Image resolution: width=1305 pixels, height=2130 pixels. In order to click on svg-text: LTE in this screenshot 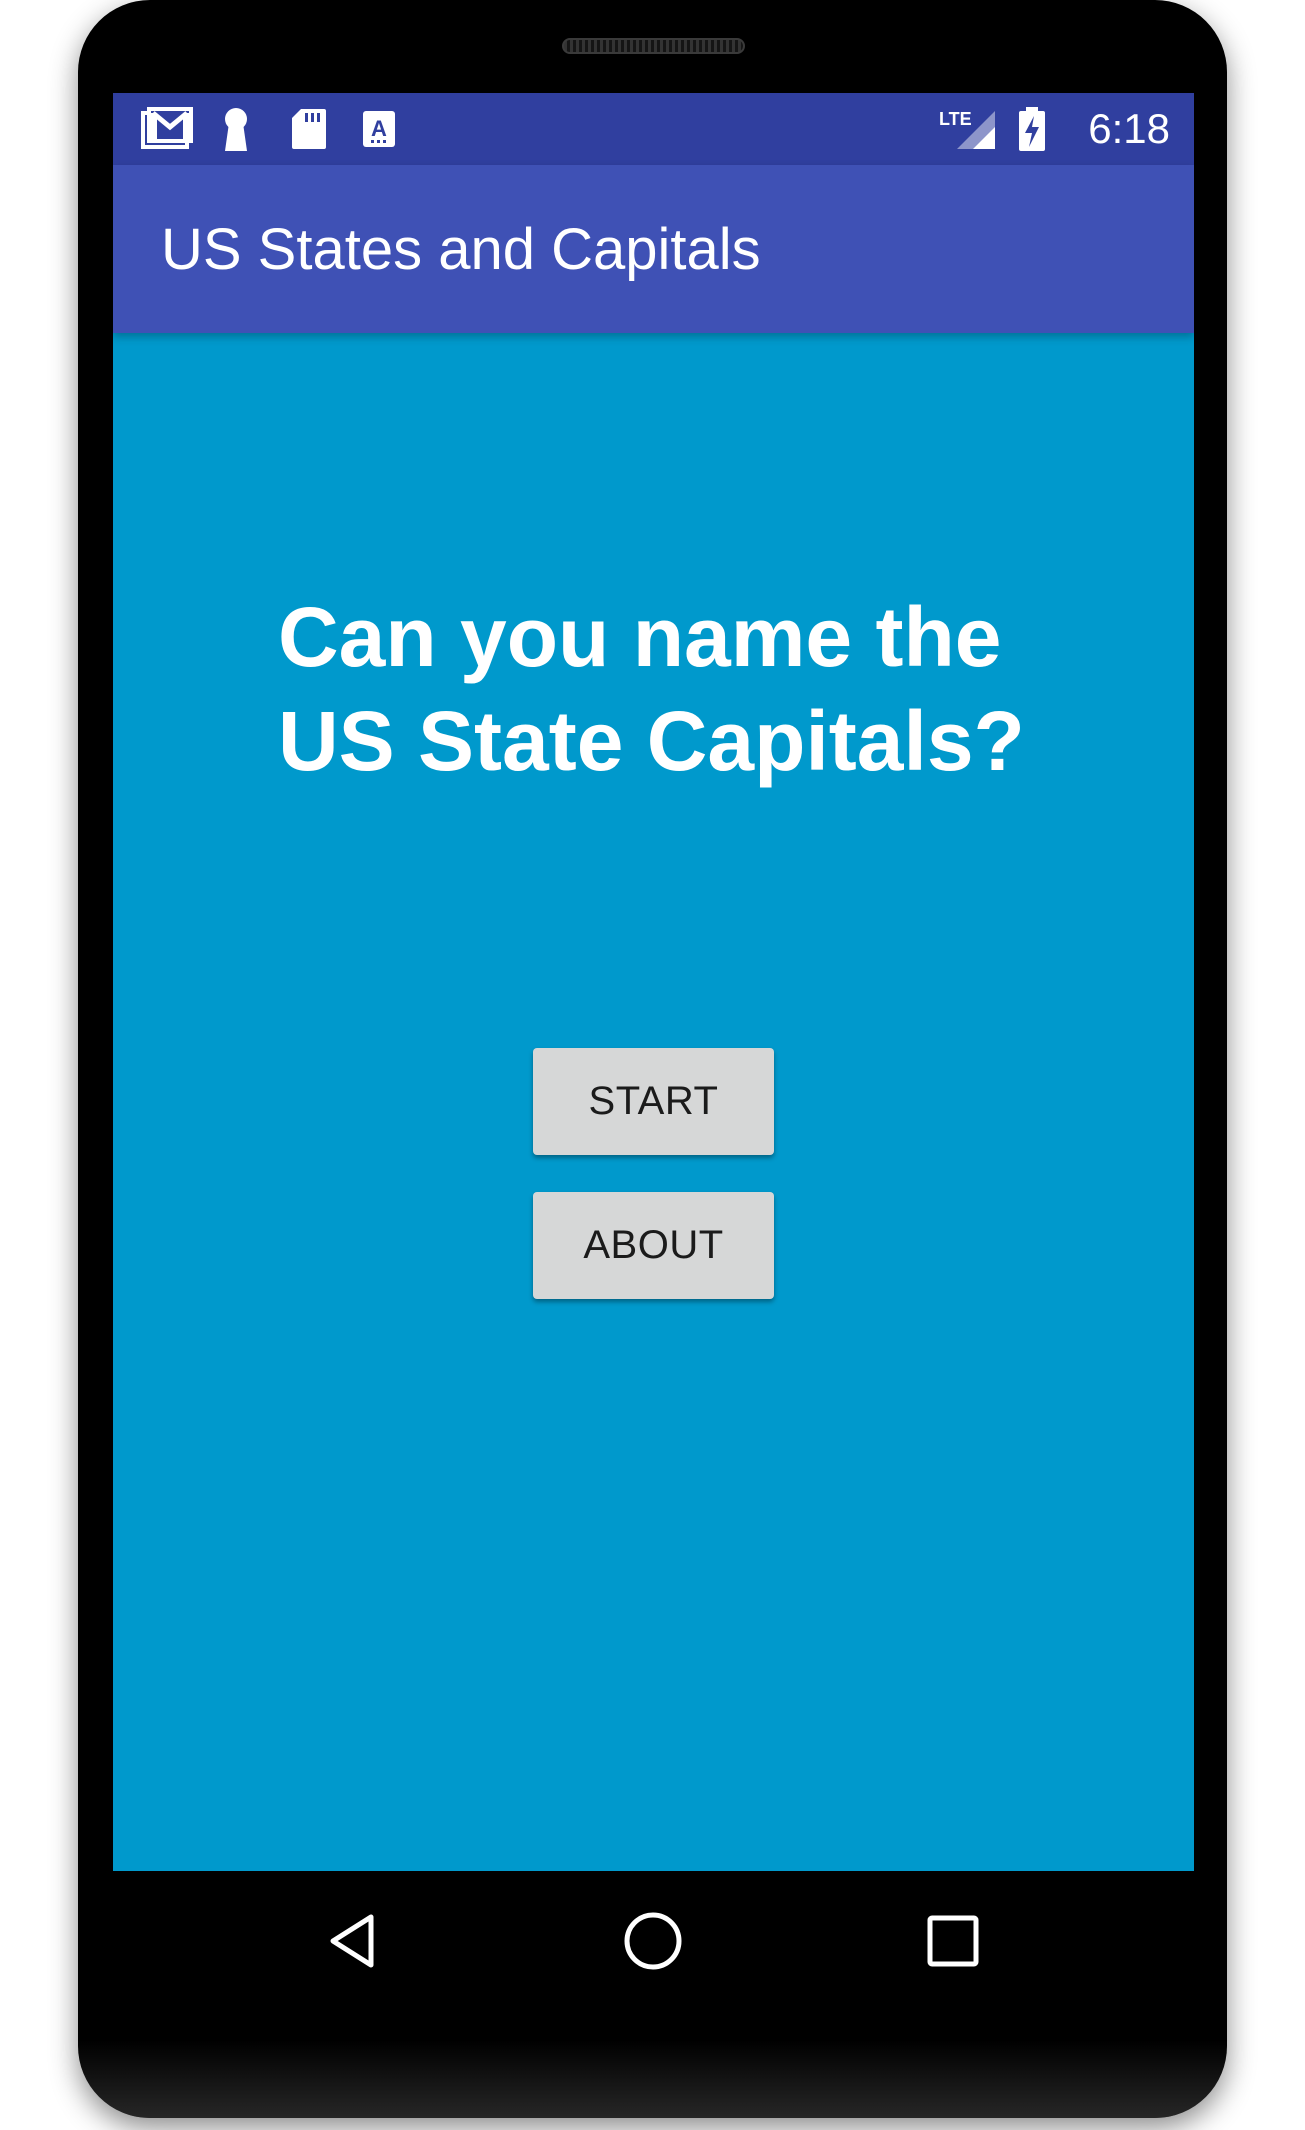, I will do `click(955, 119)`.